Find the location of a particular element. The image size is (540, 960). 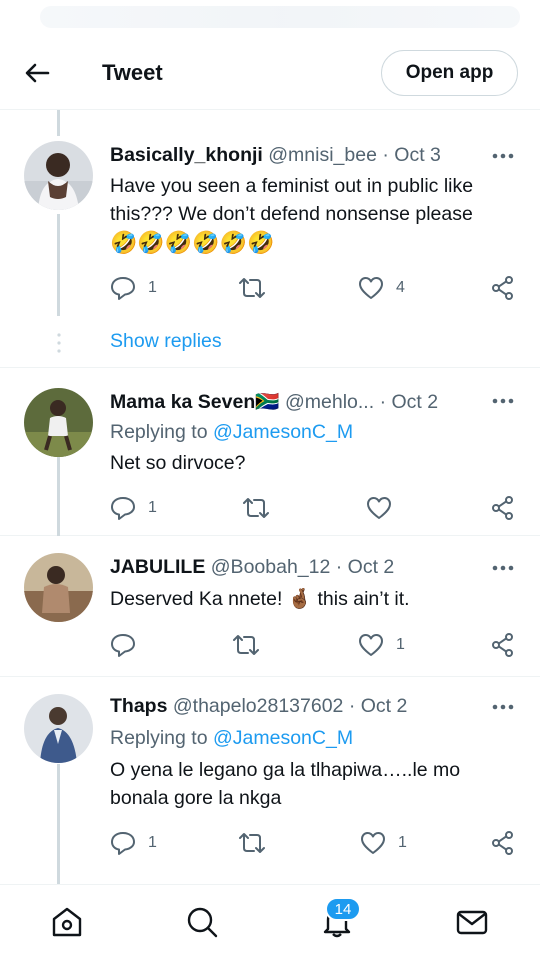

nav-home is located at coordinates (67, 922).